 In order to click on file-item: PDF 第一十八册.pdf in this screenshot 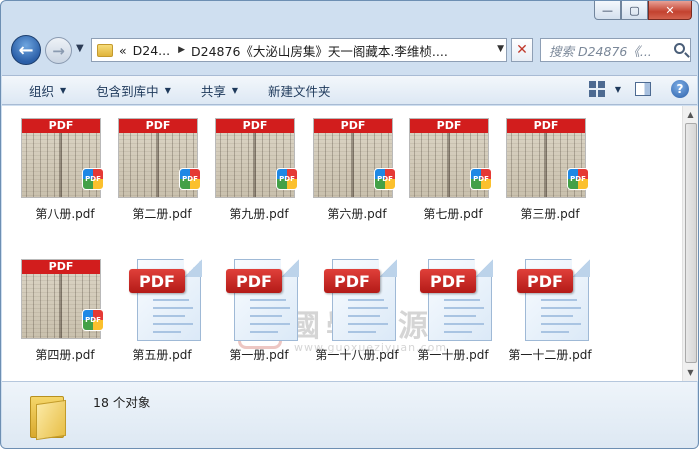, I will do `click(357, 304)`.